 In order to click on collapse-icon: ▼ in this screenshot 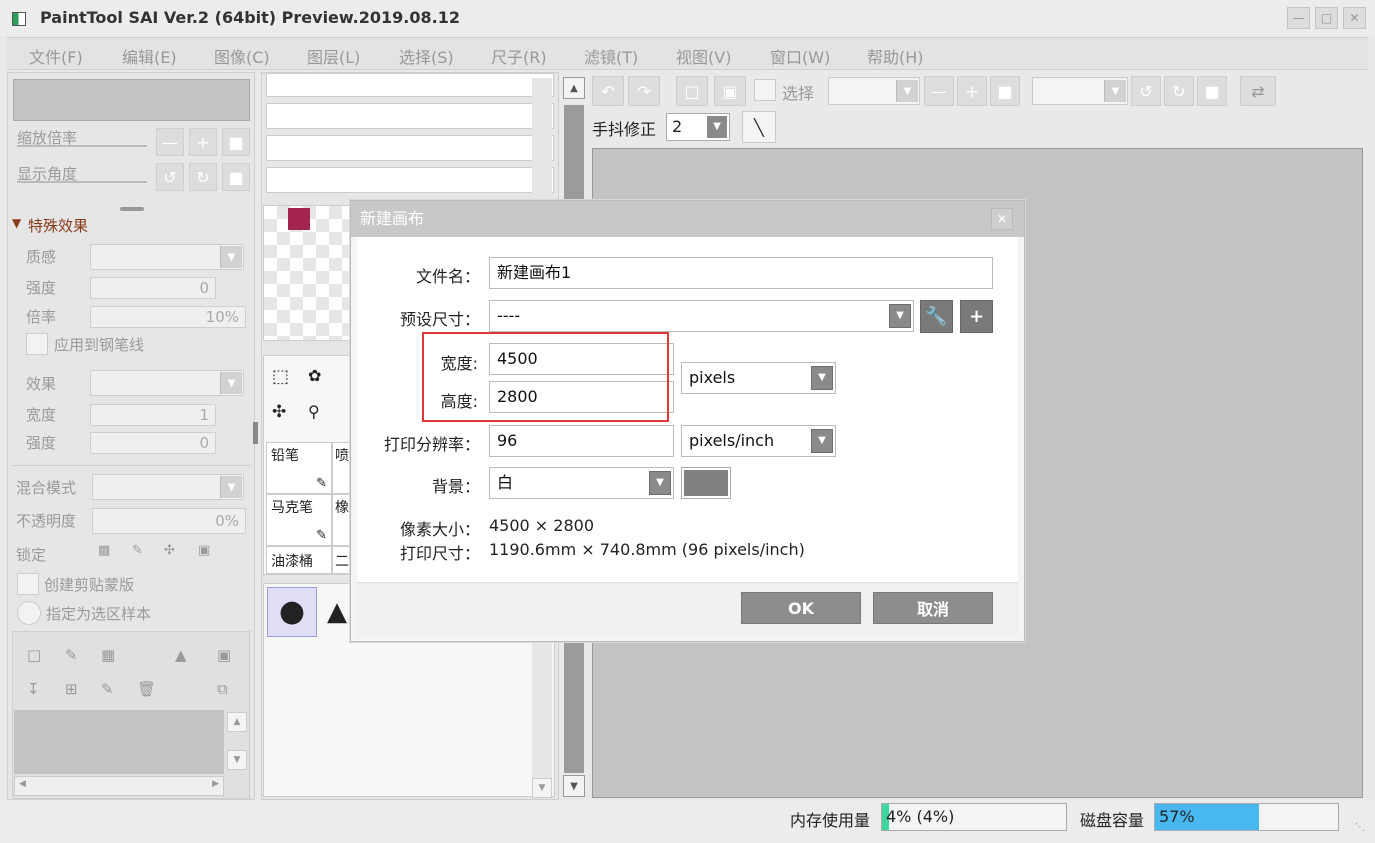, I will do `click(16, 223)`.